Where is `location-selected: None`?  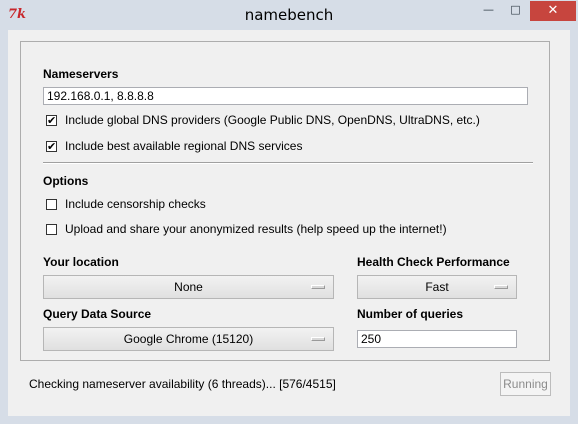 location-selected: None is located at coordinates (188, 287).